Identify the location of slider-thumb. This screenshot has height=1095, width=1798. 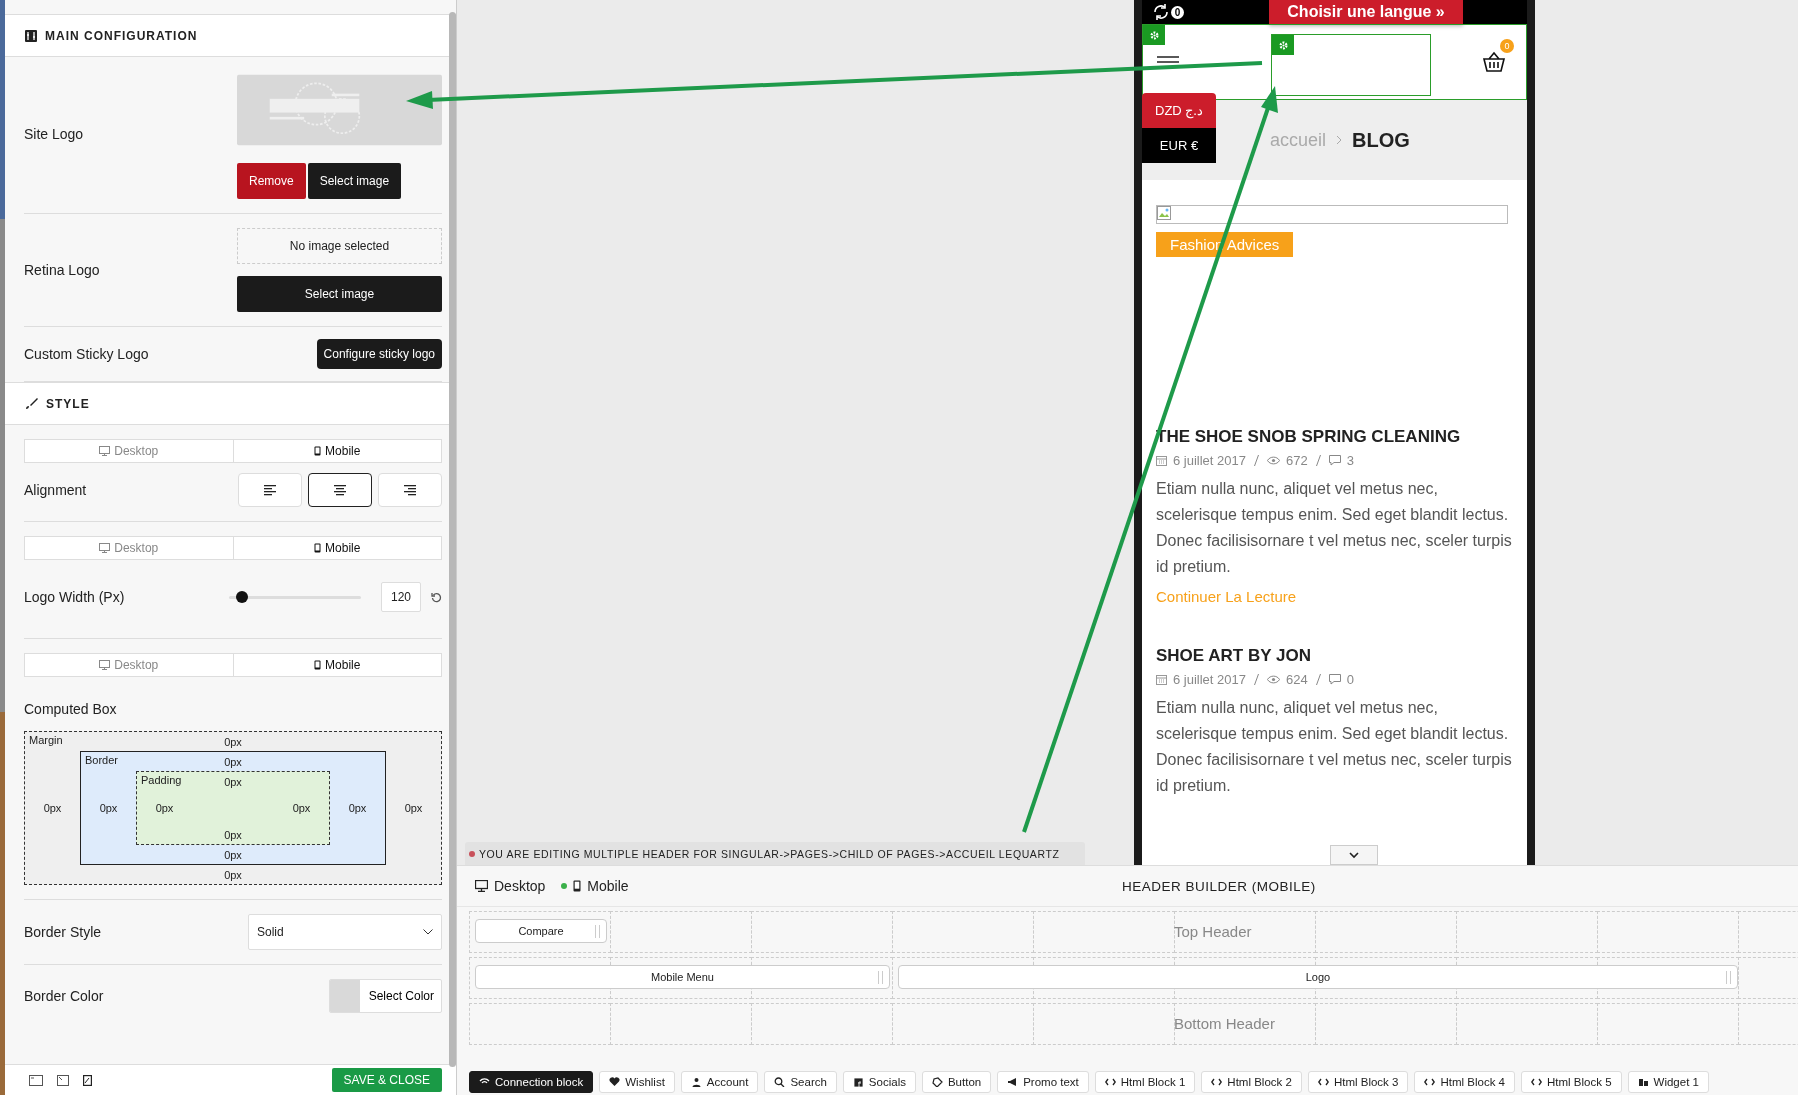
(242, 596).